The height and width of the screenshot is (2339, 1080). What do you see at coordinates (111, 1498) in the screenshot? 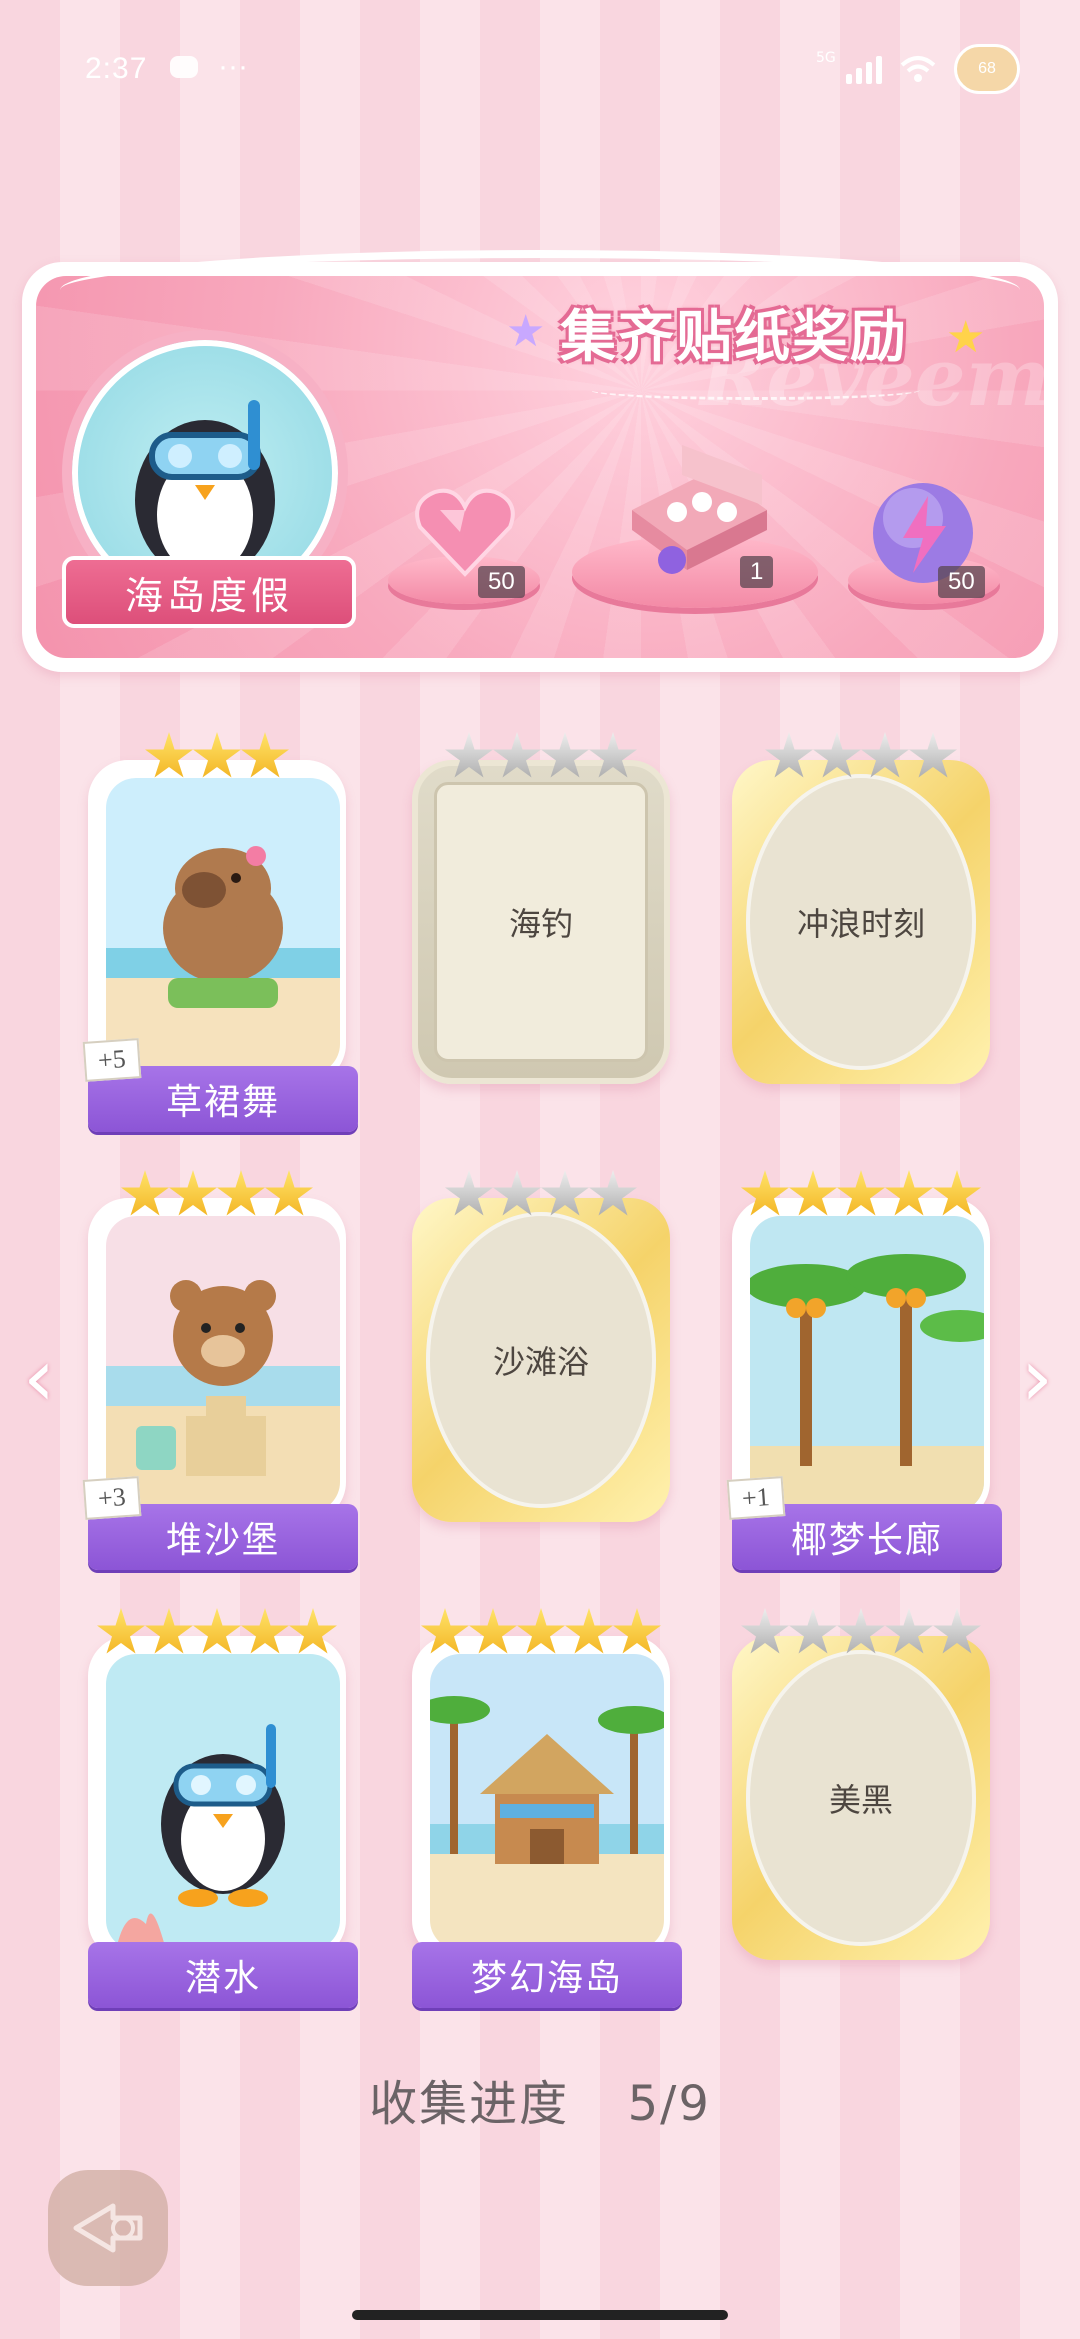
I see `sticker-duplicate-badge: +3` at bounding box center [111, 1498].